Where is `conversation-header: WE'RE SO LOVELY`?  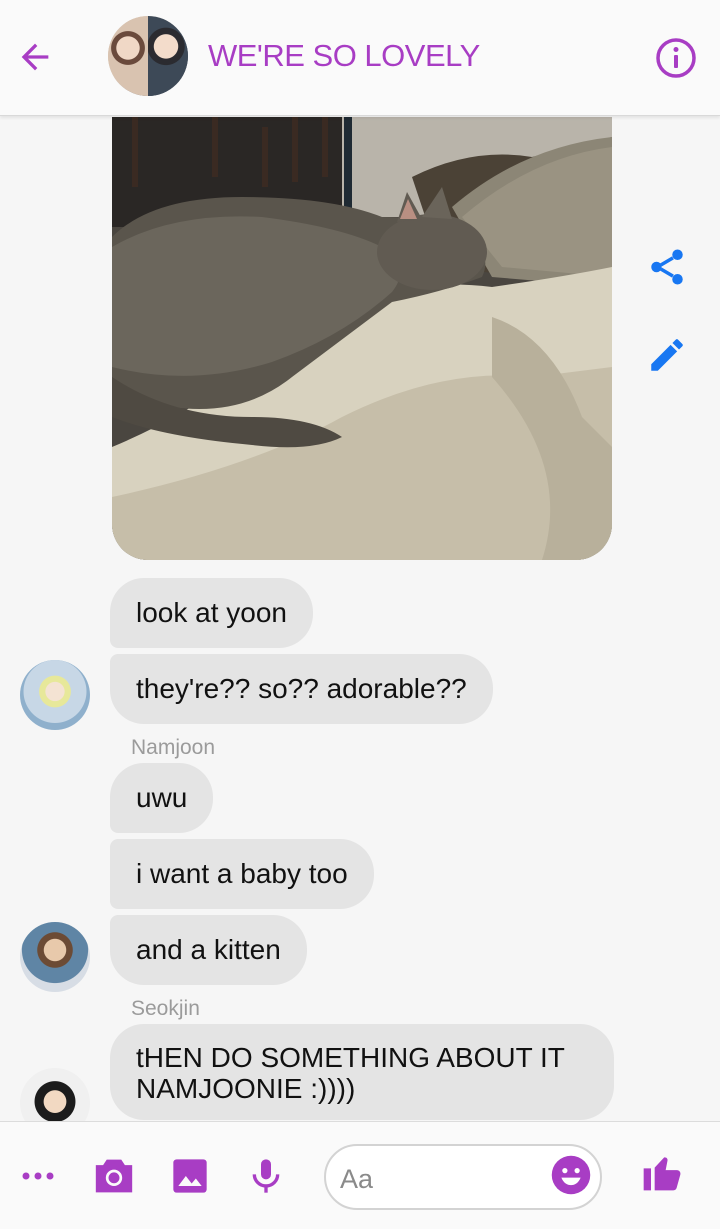 conversation-header: WE'RE SO LOVELY is located at coordinates (360, 58).